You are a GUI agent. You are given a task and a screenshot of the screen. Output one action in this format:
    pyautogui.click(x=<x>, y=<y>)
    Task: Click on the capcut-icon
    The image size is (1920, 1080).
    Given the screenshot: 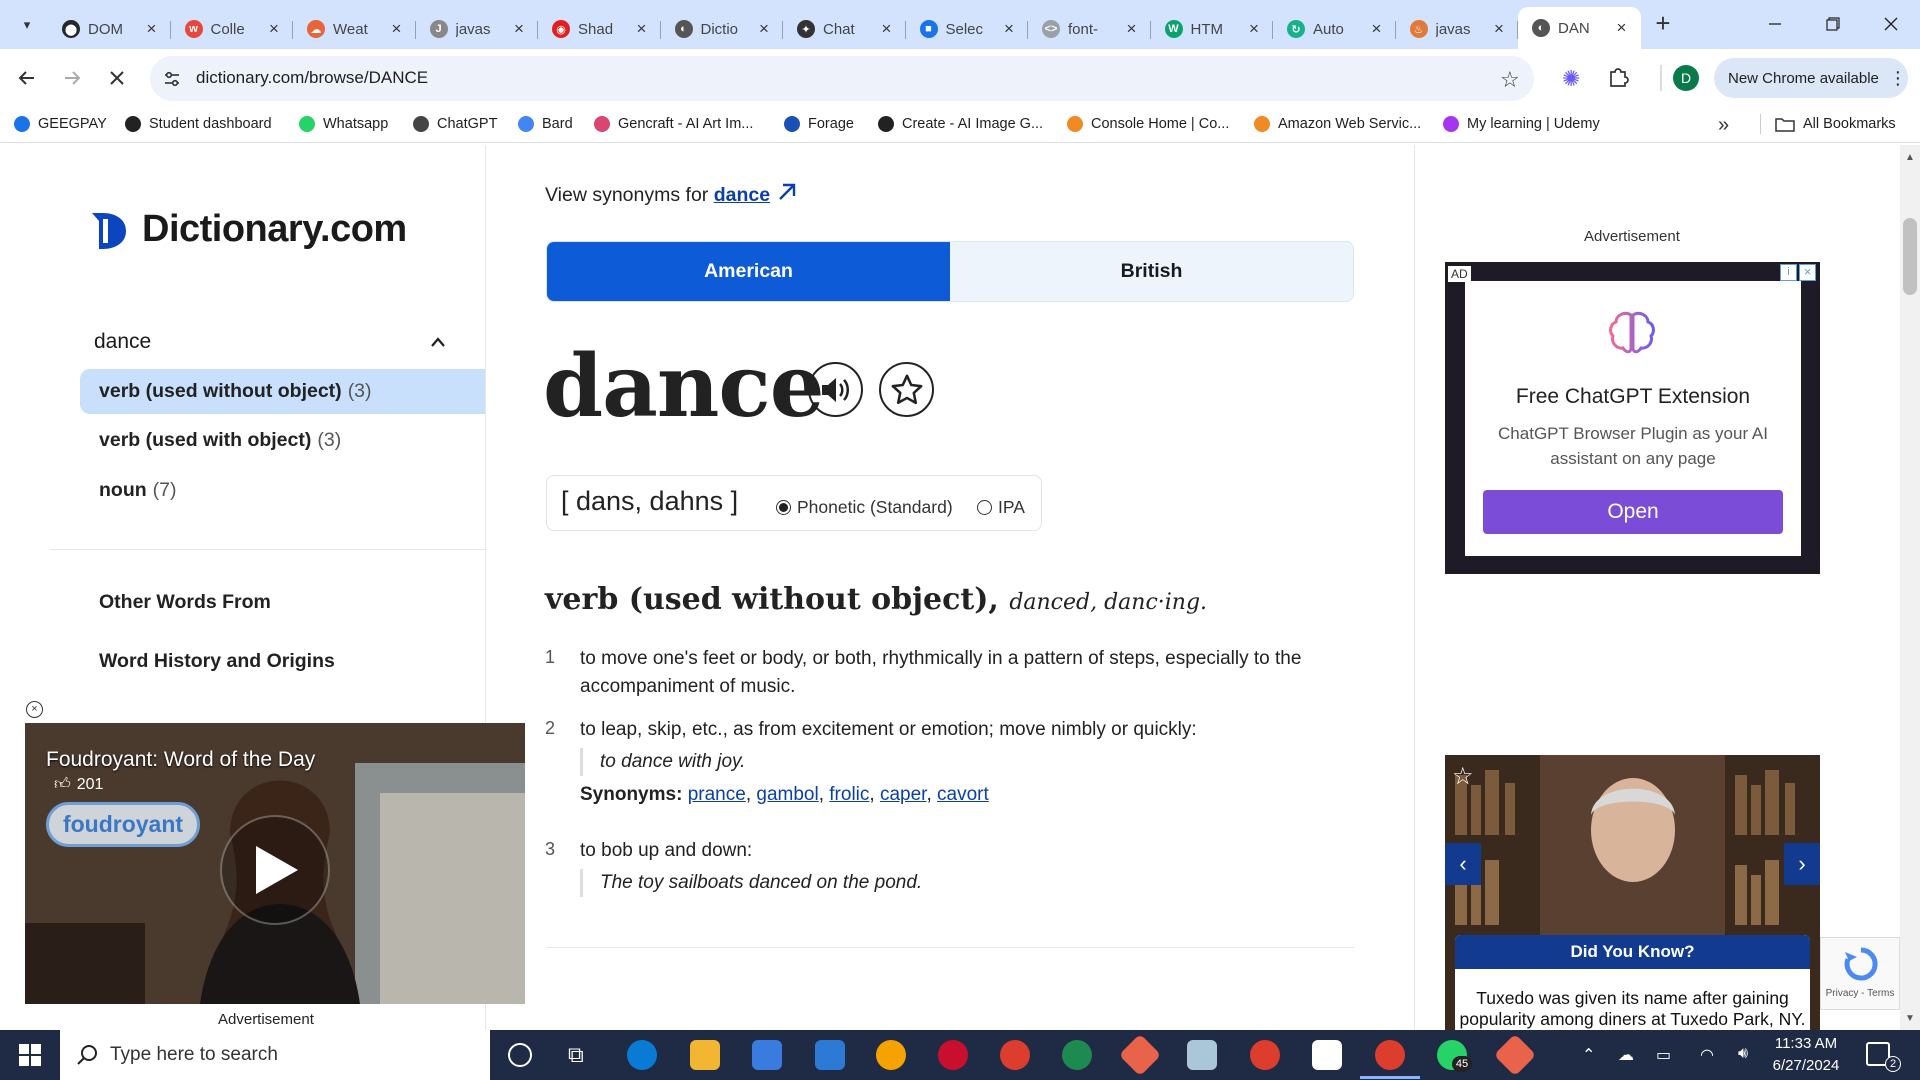 What is the action you would take?
    pyautogui.click(x=1327, y=1055)
    